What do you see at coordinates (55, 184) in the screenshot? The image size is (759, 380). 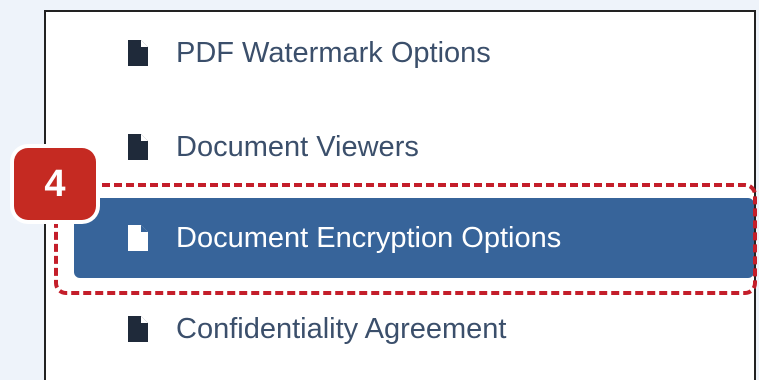 I see `step-number-badge: 4` at bounding box center [55, 184].